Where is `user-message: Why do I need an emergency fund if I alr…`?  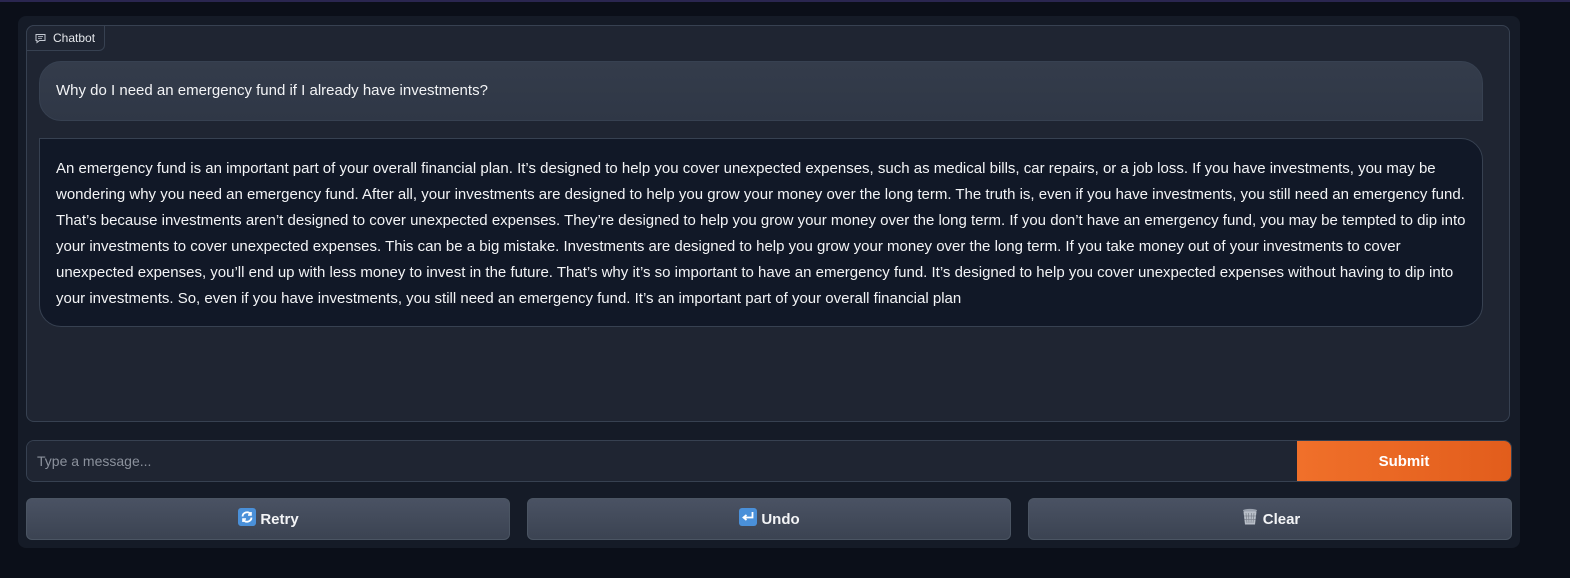
user-message: Why do I need an emergency fund if I alr… is located at coordinates (761, 91).